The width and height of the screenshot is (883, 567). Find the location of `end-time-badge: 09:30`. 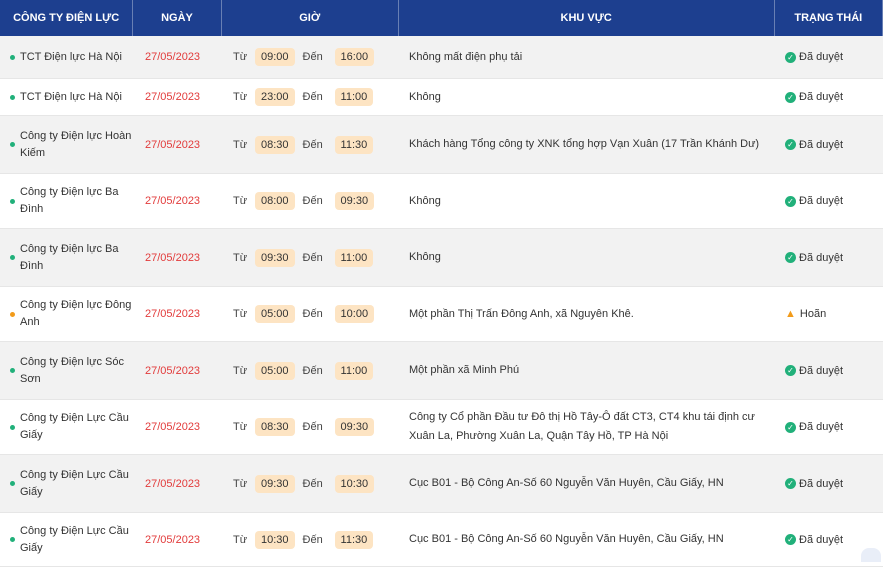

end-time-badge: 09:30 is located at coordinates (355, 201).